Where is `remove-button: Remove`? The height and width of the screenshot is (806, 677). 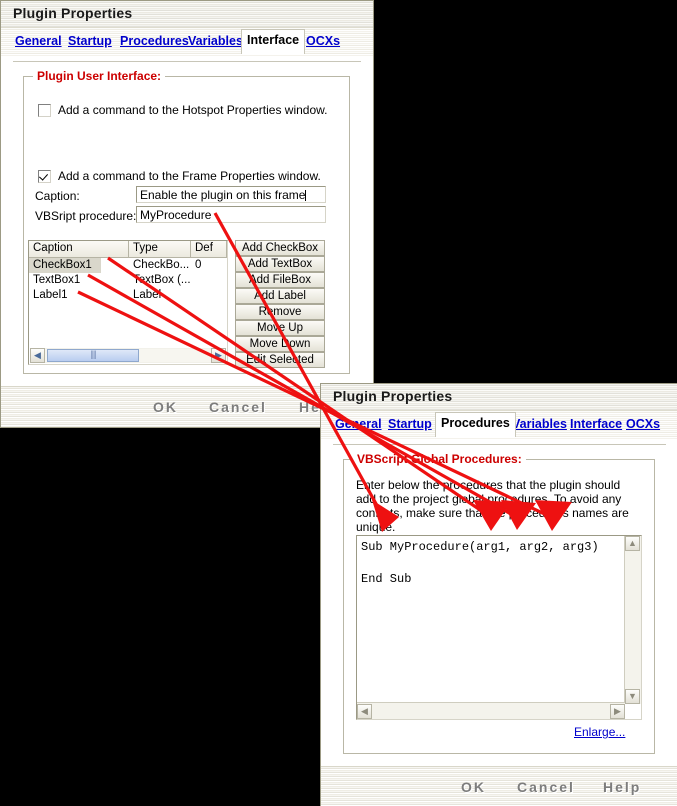
remove-button: Remove is located at coordinates (280, 312).